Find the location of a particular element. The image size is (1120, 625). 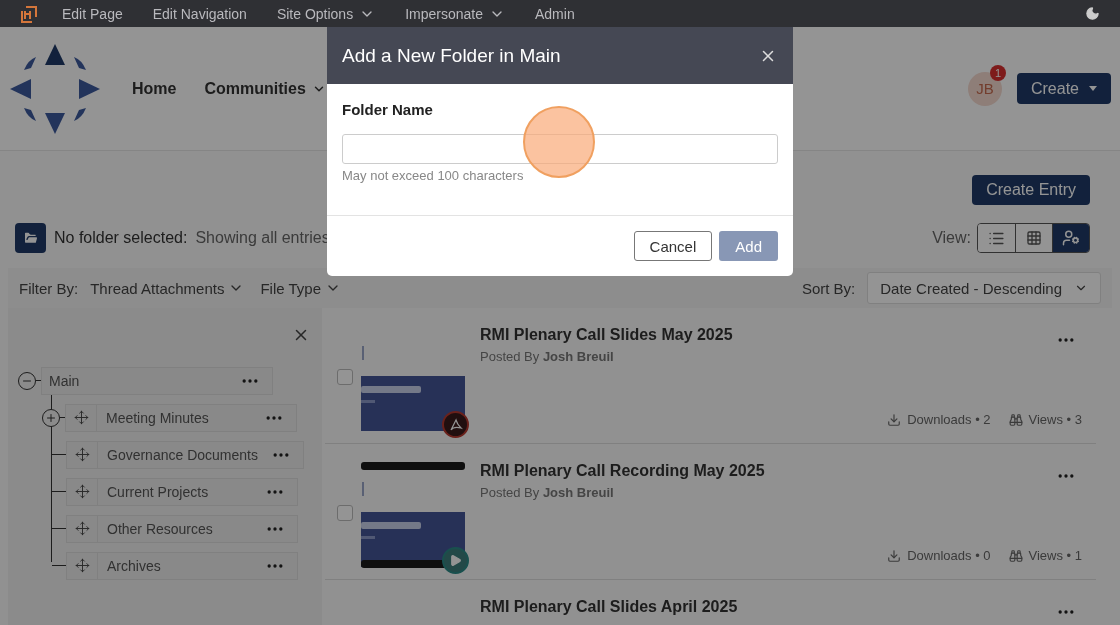

hint-text: May not exceed 100 characters is located at coordinates (433, 175).